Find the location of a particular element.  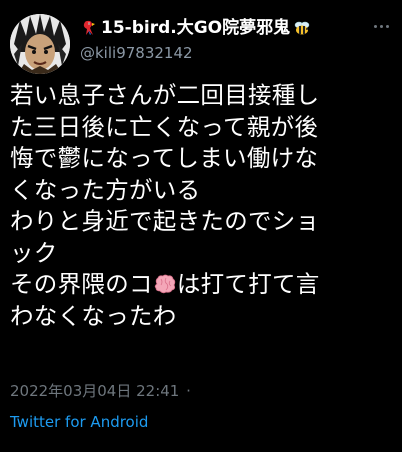

more-options-button is located at coordinates (381, 26).